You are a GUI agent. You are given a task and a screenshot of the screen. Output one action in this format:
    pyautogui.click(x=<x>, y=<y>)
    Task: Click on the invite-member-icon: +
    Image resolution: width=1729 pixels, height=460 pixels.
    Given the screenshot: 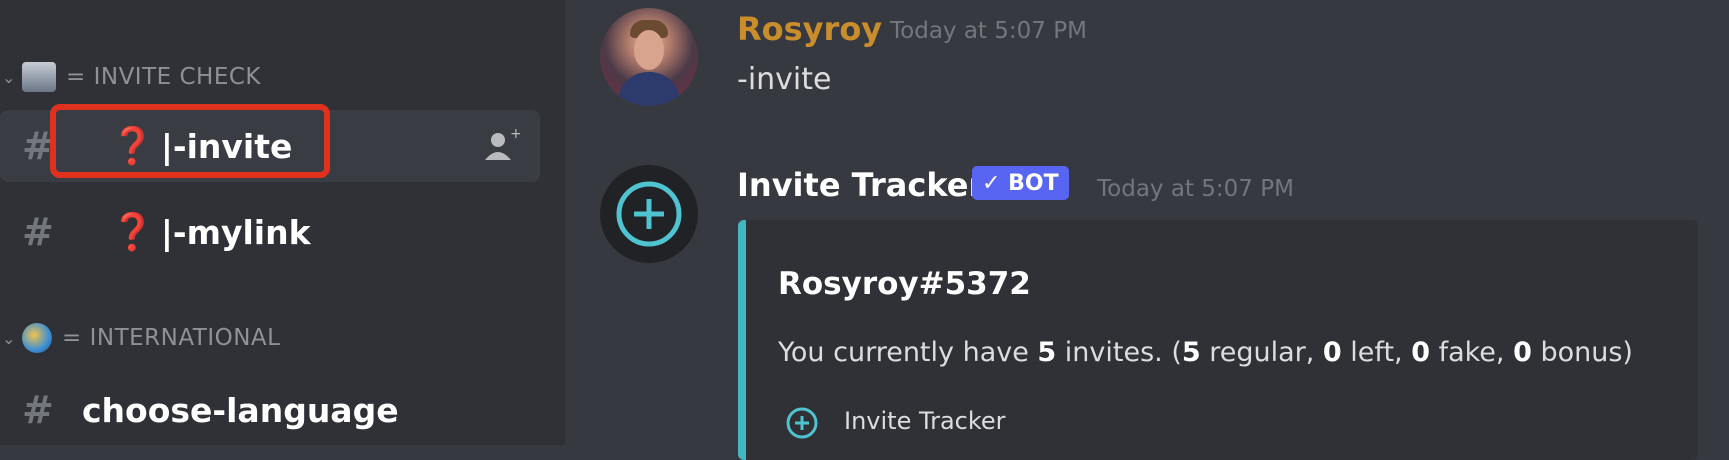 What is the action you would take?
    pyautogui.click(x=500, y=146)
    